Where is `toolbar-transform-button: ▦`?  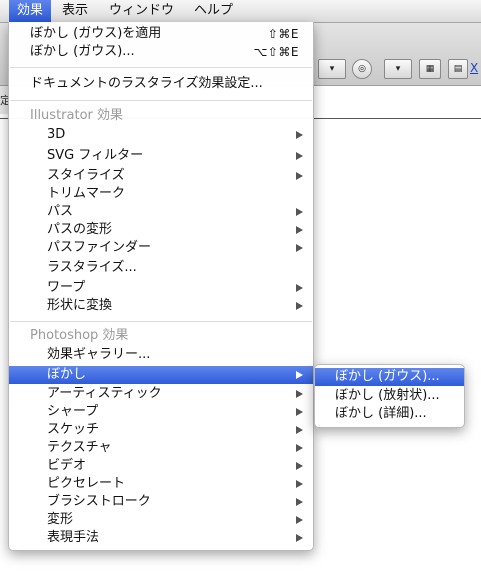 toolbar-transform-button: ▦ is located at coordinates (430, 69).